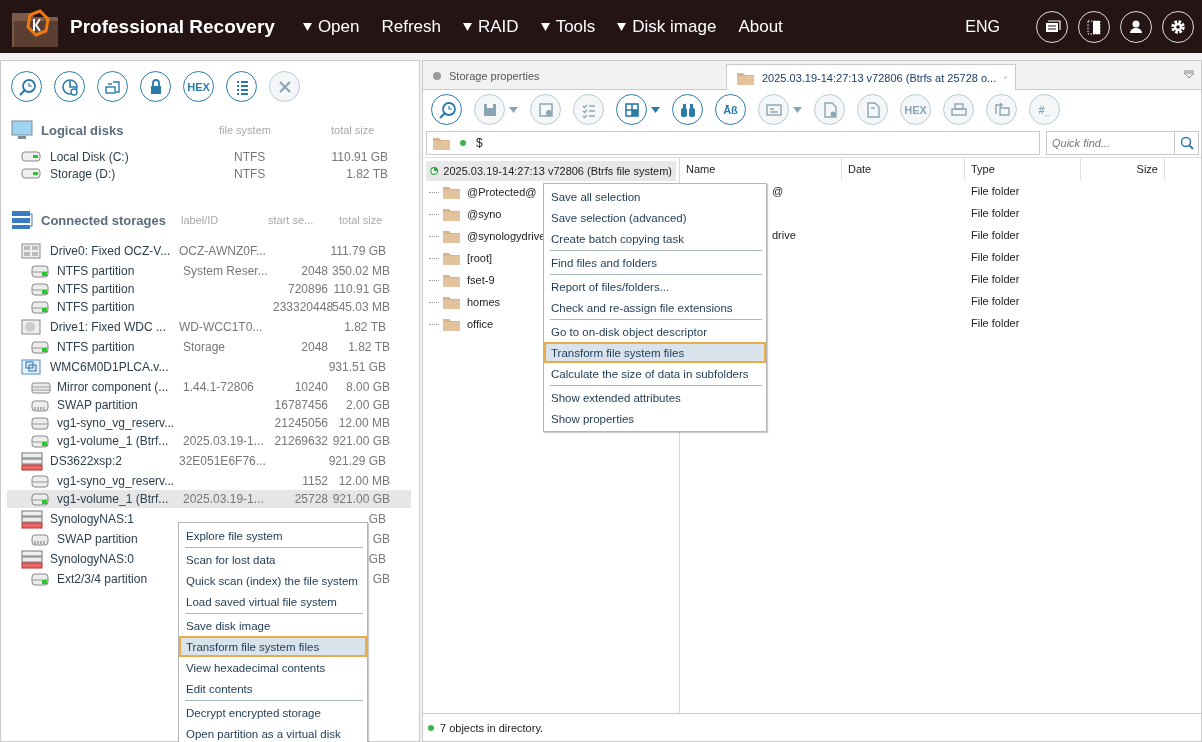  I want to click on storage-label: 1.44.1-72806, so click(218, 387).